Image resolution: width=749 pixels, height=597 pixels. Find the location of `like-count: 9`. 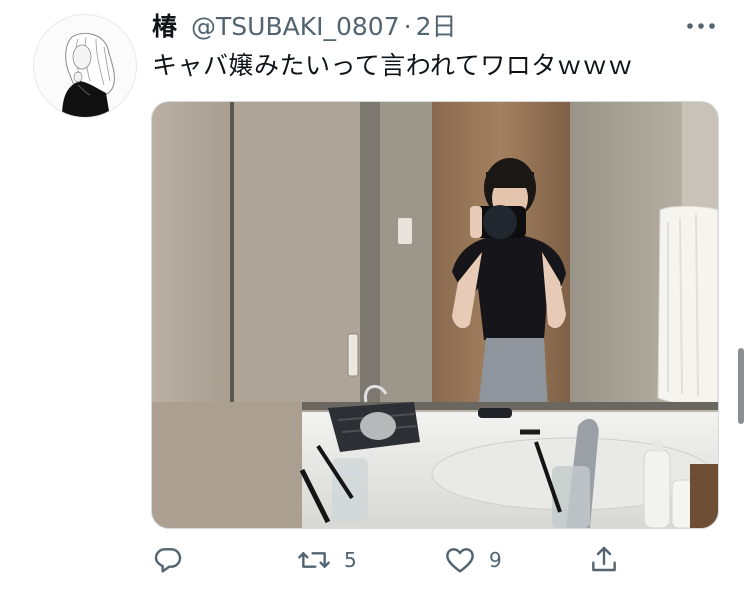

like-count: 9 is located at coordinates (495, 560).